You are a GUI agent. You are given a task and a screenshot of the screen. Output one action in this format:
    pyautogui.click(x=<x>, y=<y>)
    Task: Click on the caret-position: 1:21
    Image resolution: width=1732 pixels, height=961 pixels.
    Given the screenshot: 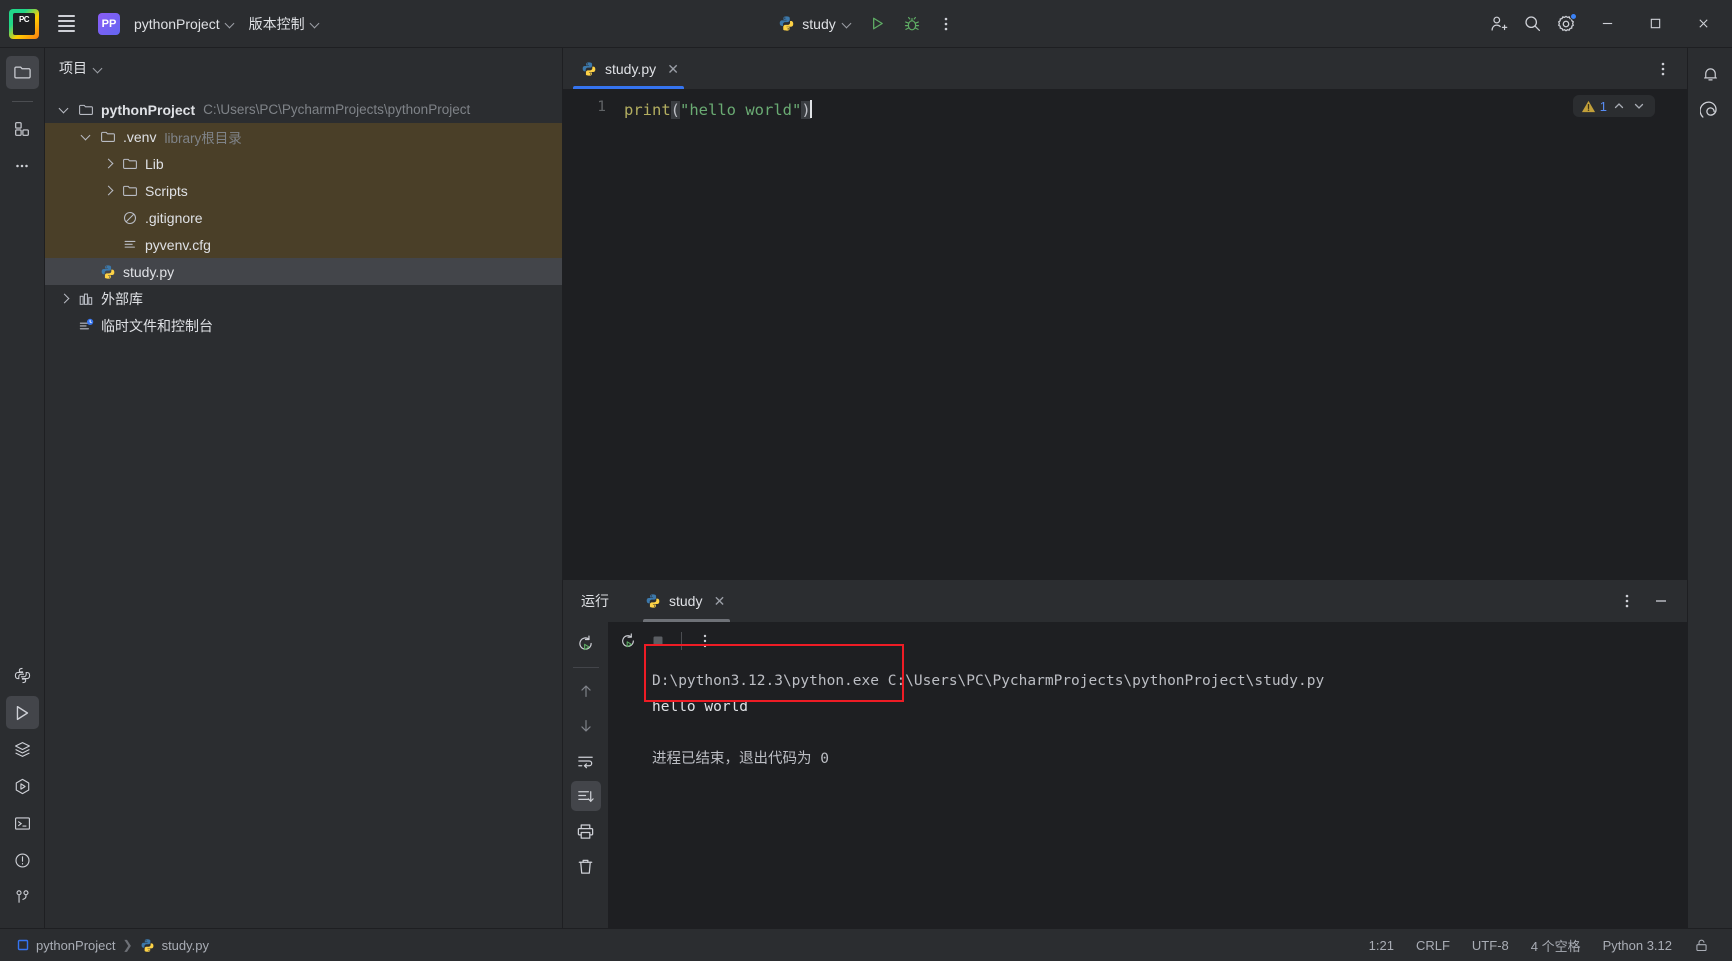 What is the action you would take?
    pyautogui.click(x=1381, y=945)
    